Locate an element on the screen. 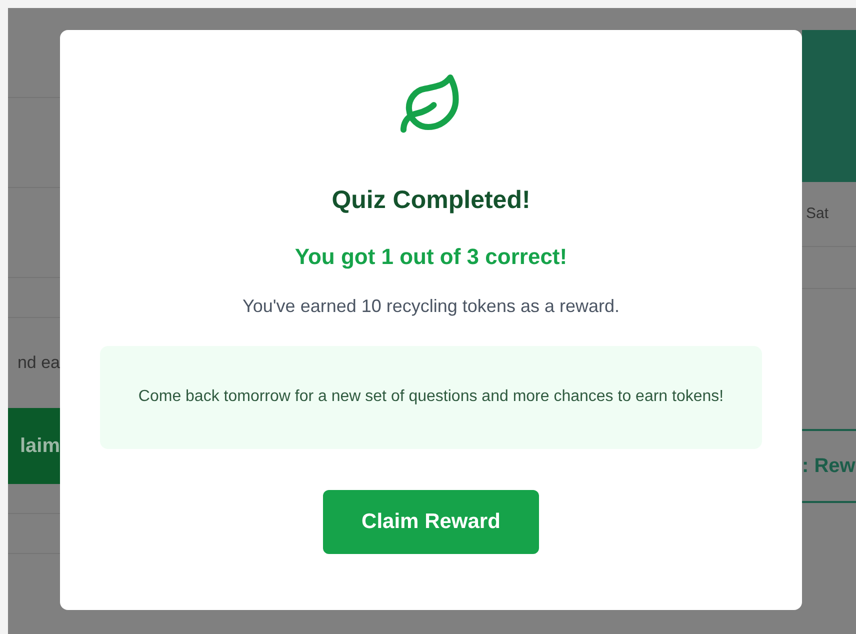  background-text: nd ea is located at coordinates (38, 363).